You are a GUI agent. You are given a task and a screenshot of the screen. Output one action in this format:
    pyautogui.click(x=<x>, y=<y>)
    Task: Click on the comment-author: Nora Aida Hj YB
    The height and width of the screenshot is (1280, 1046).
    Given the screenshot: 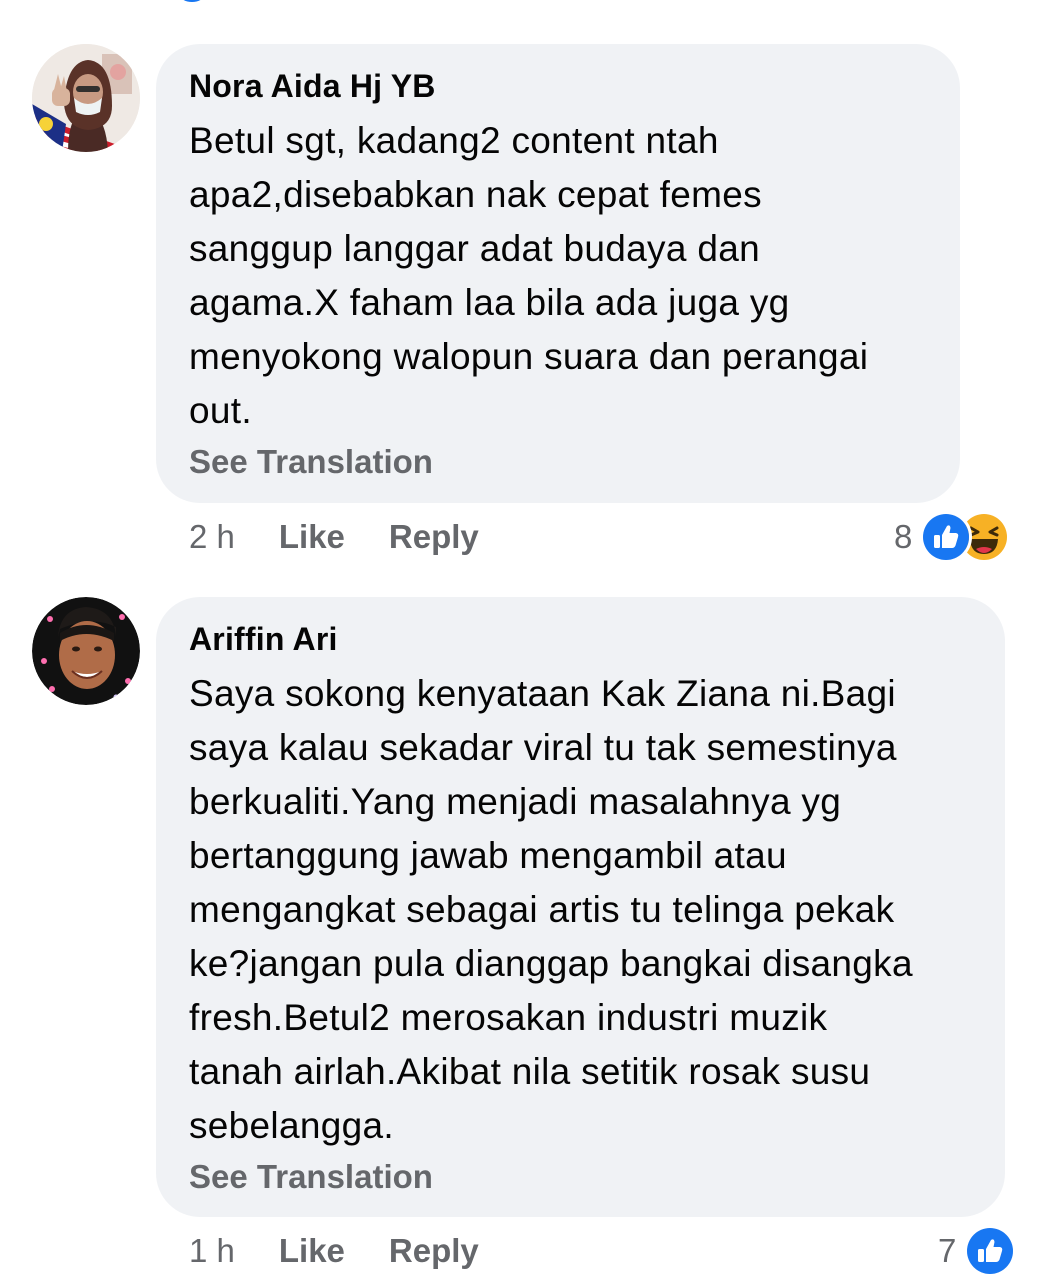 What is the action you would take?
    pyautogui.click(x=557, y=86)
    